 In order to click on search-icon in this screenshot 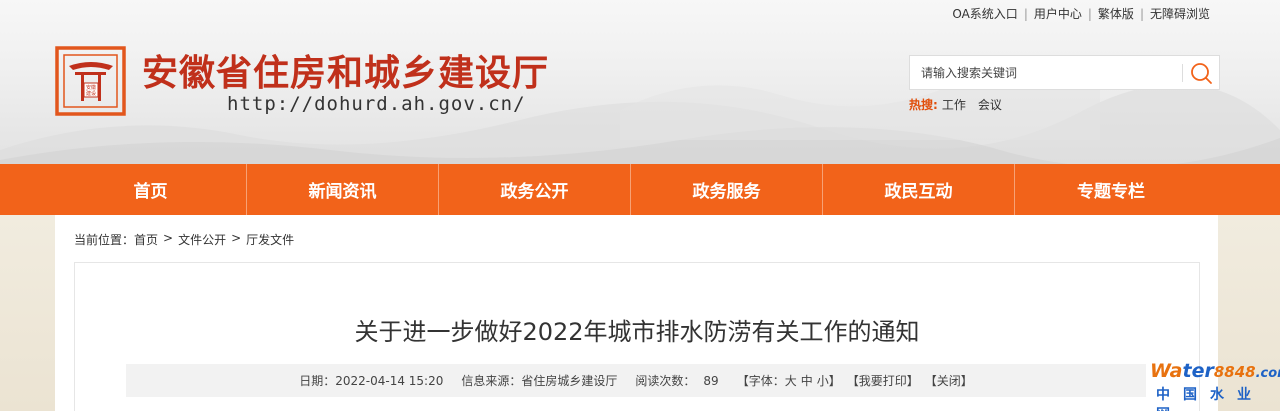, I will do `click(1201, 73)`.